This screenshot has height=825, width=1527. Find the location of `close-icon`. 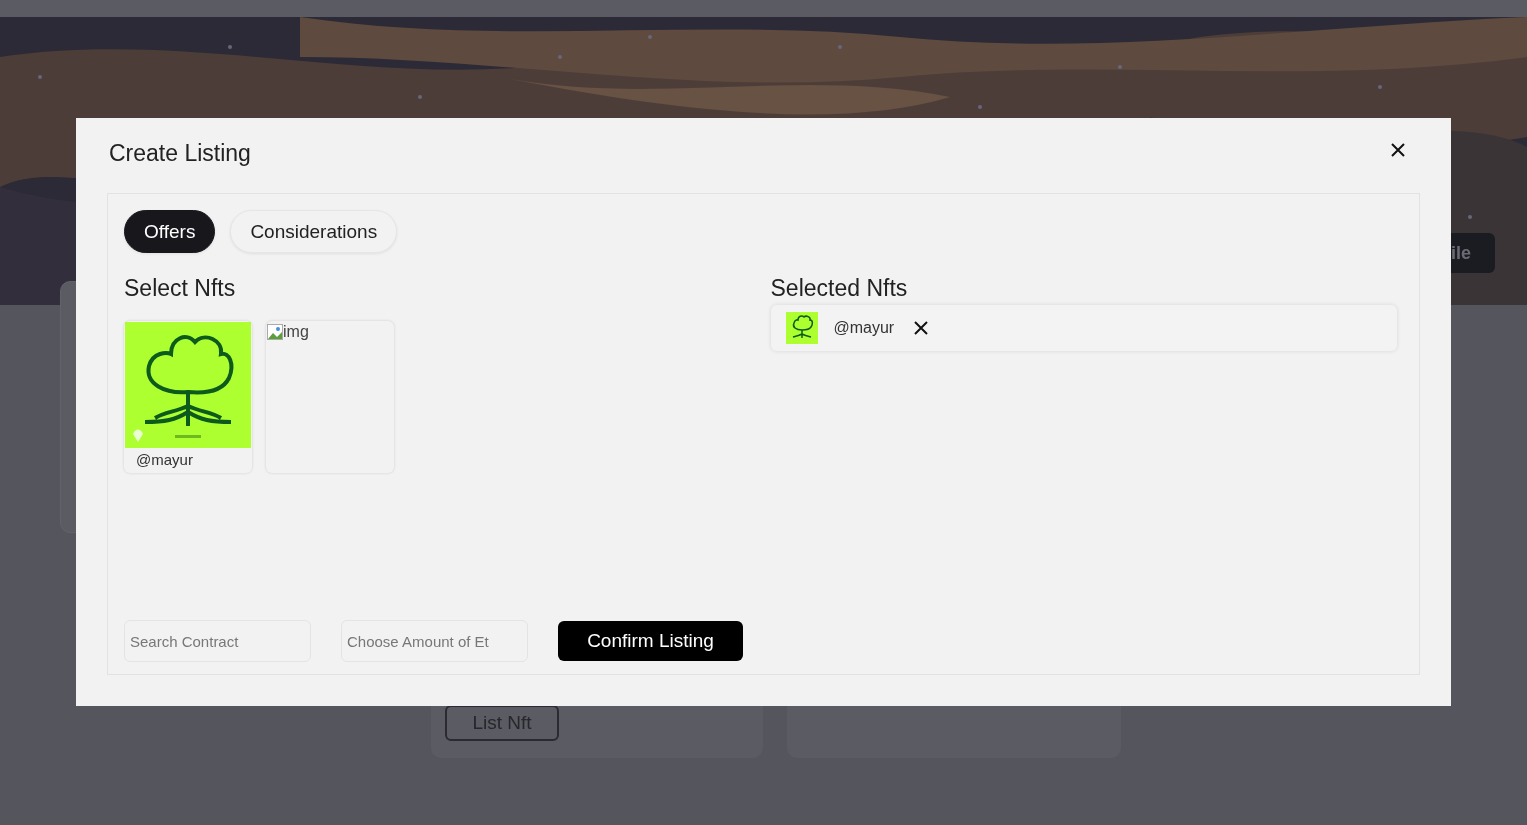

close-icon is located at coordinates (1398, 149).